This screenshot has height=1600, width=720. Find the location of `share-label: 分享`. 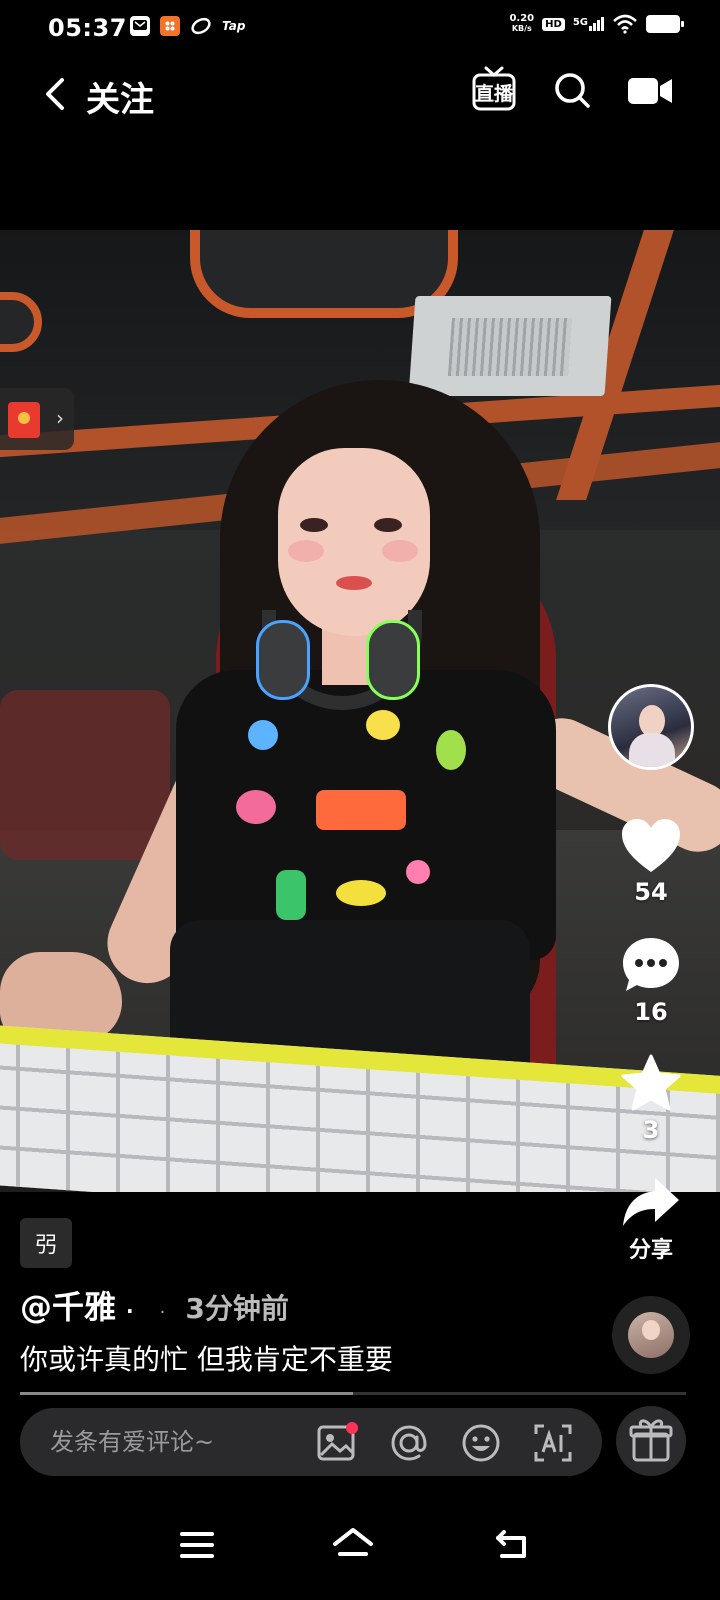

share-label: 分享 is located at coordinates (650, 1250).